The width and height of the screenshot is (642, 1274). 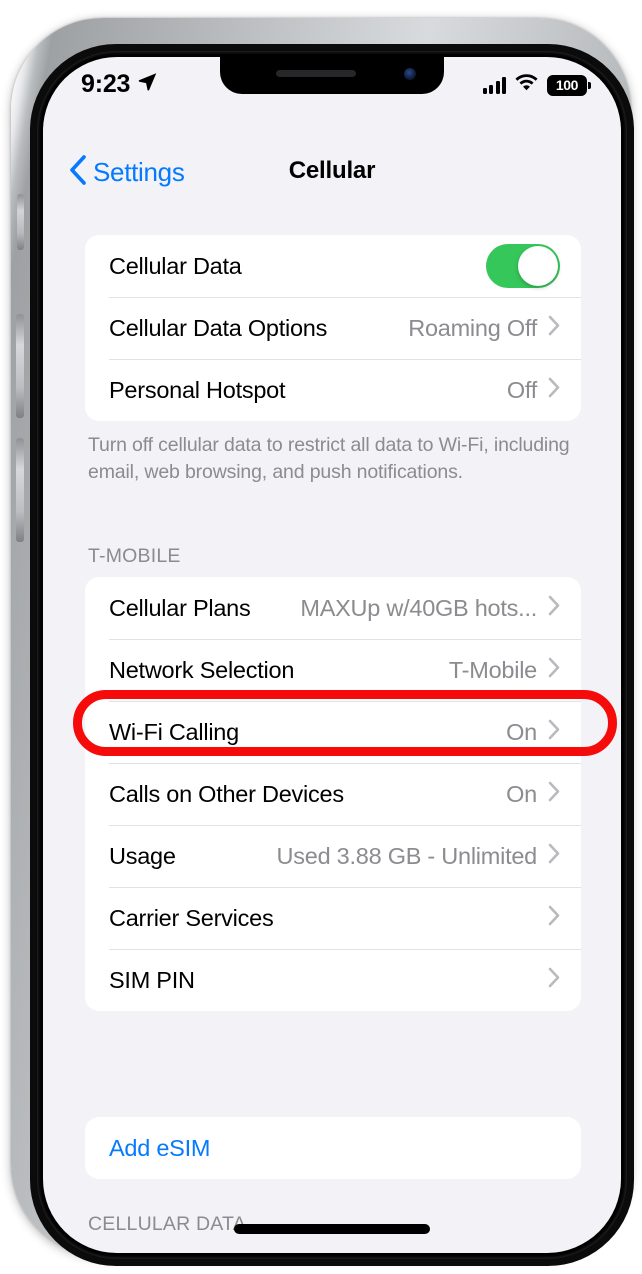 I want to click on row-value: Used 3.88 GB - Unlimited, so click(x=407, y=855).